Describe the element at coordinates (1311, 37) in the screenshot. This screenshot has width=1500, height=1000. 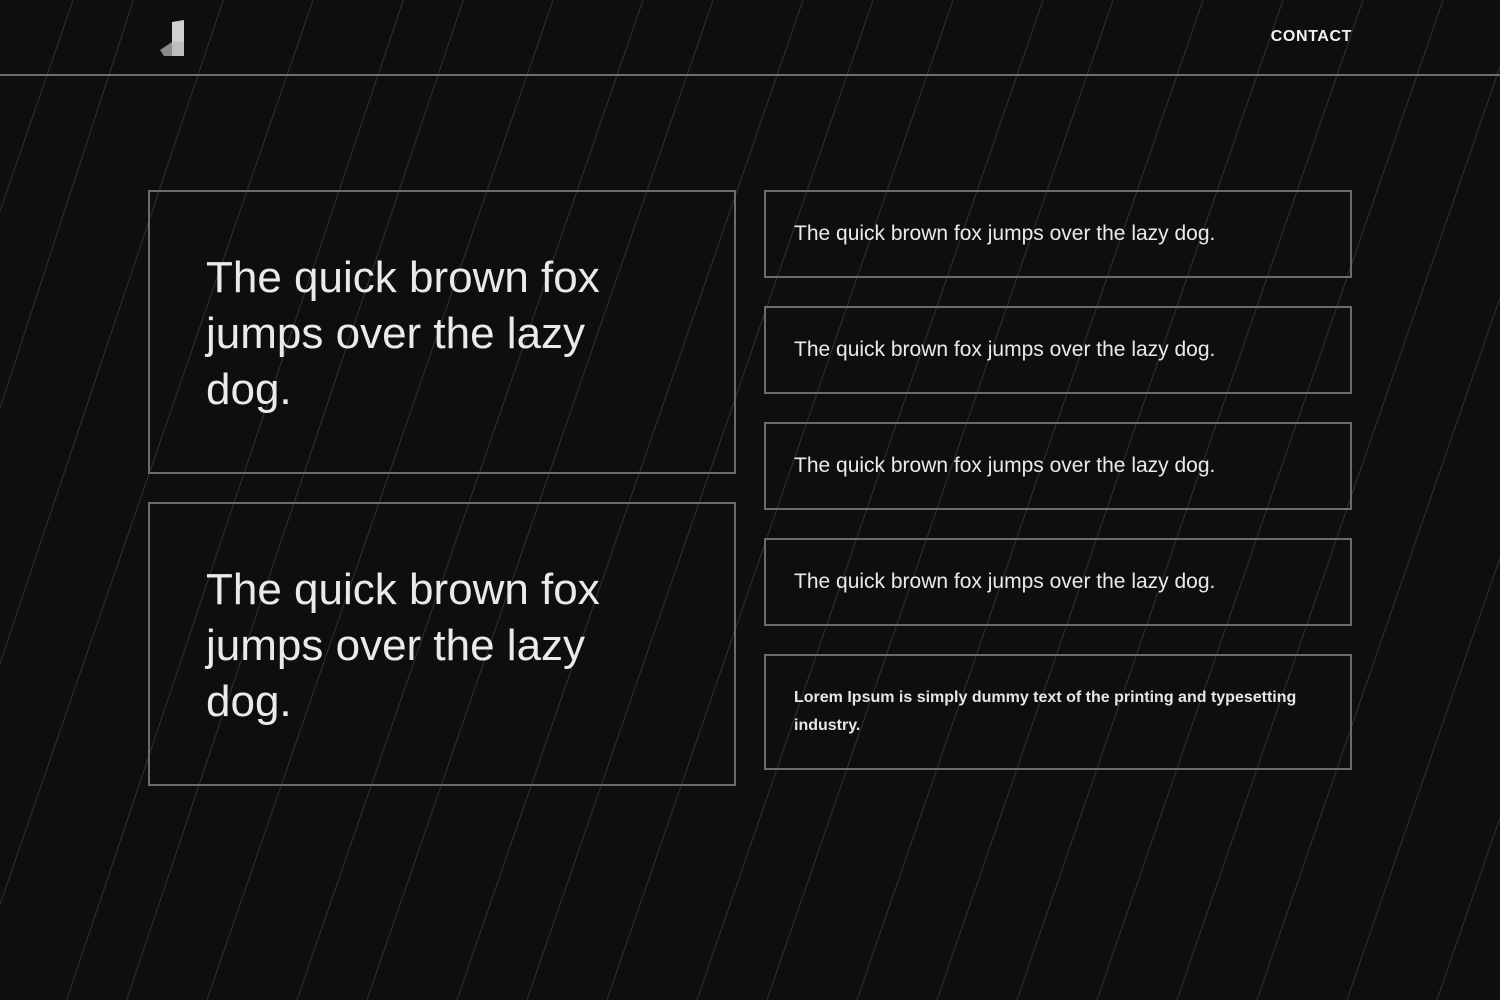
I see `contact-link: CONTACT` at that location.